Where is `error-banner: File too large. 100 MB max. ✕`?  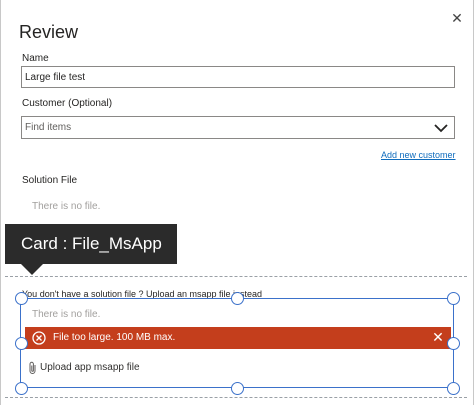 error-banner: File too large. 100 MB max. ✕ is located at coordinates (238, 338).